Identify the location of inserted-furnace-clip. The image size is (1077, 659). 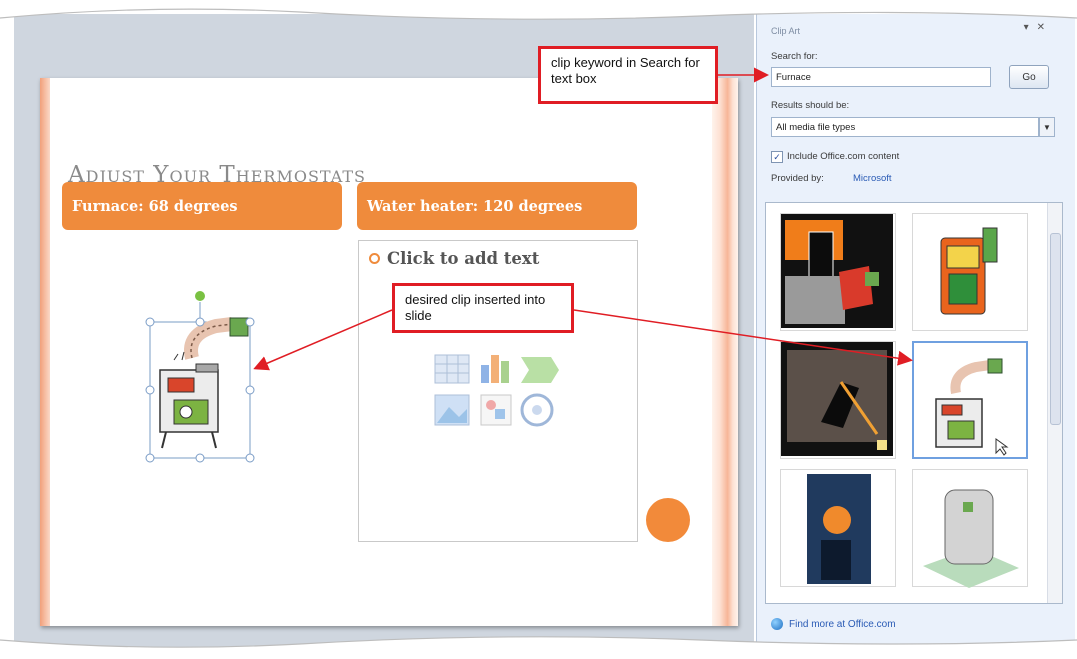
(200, 379).